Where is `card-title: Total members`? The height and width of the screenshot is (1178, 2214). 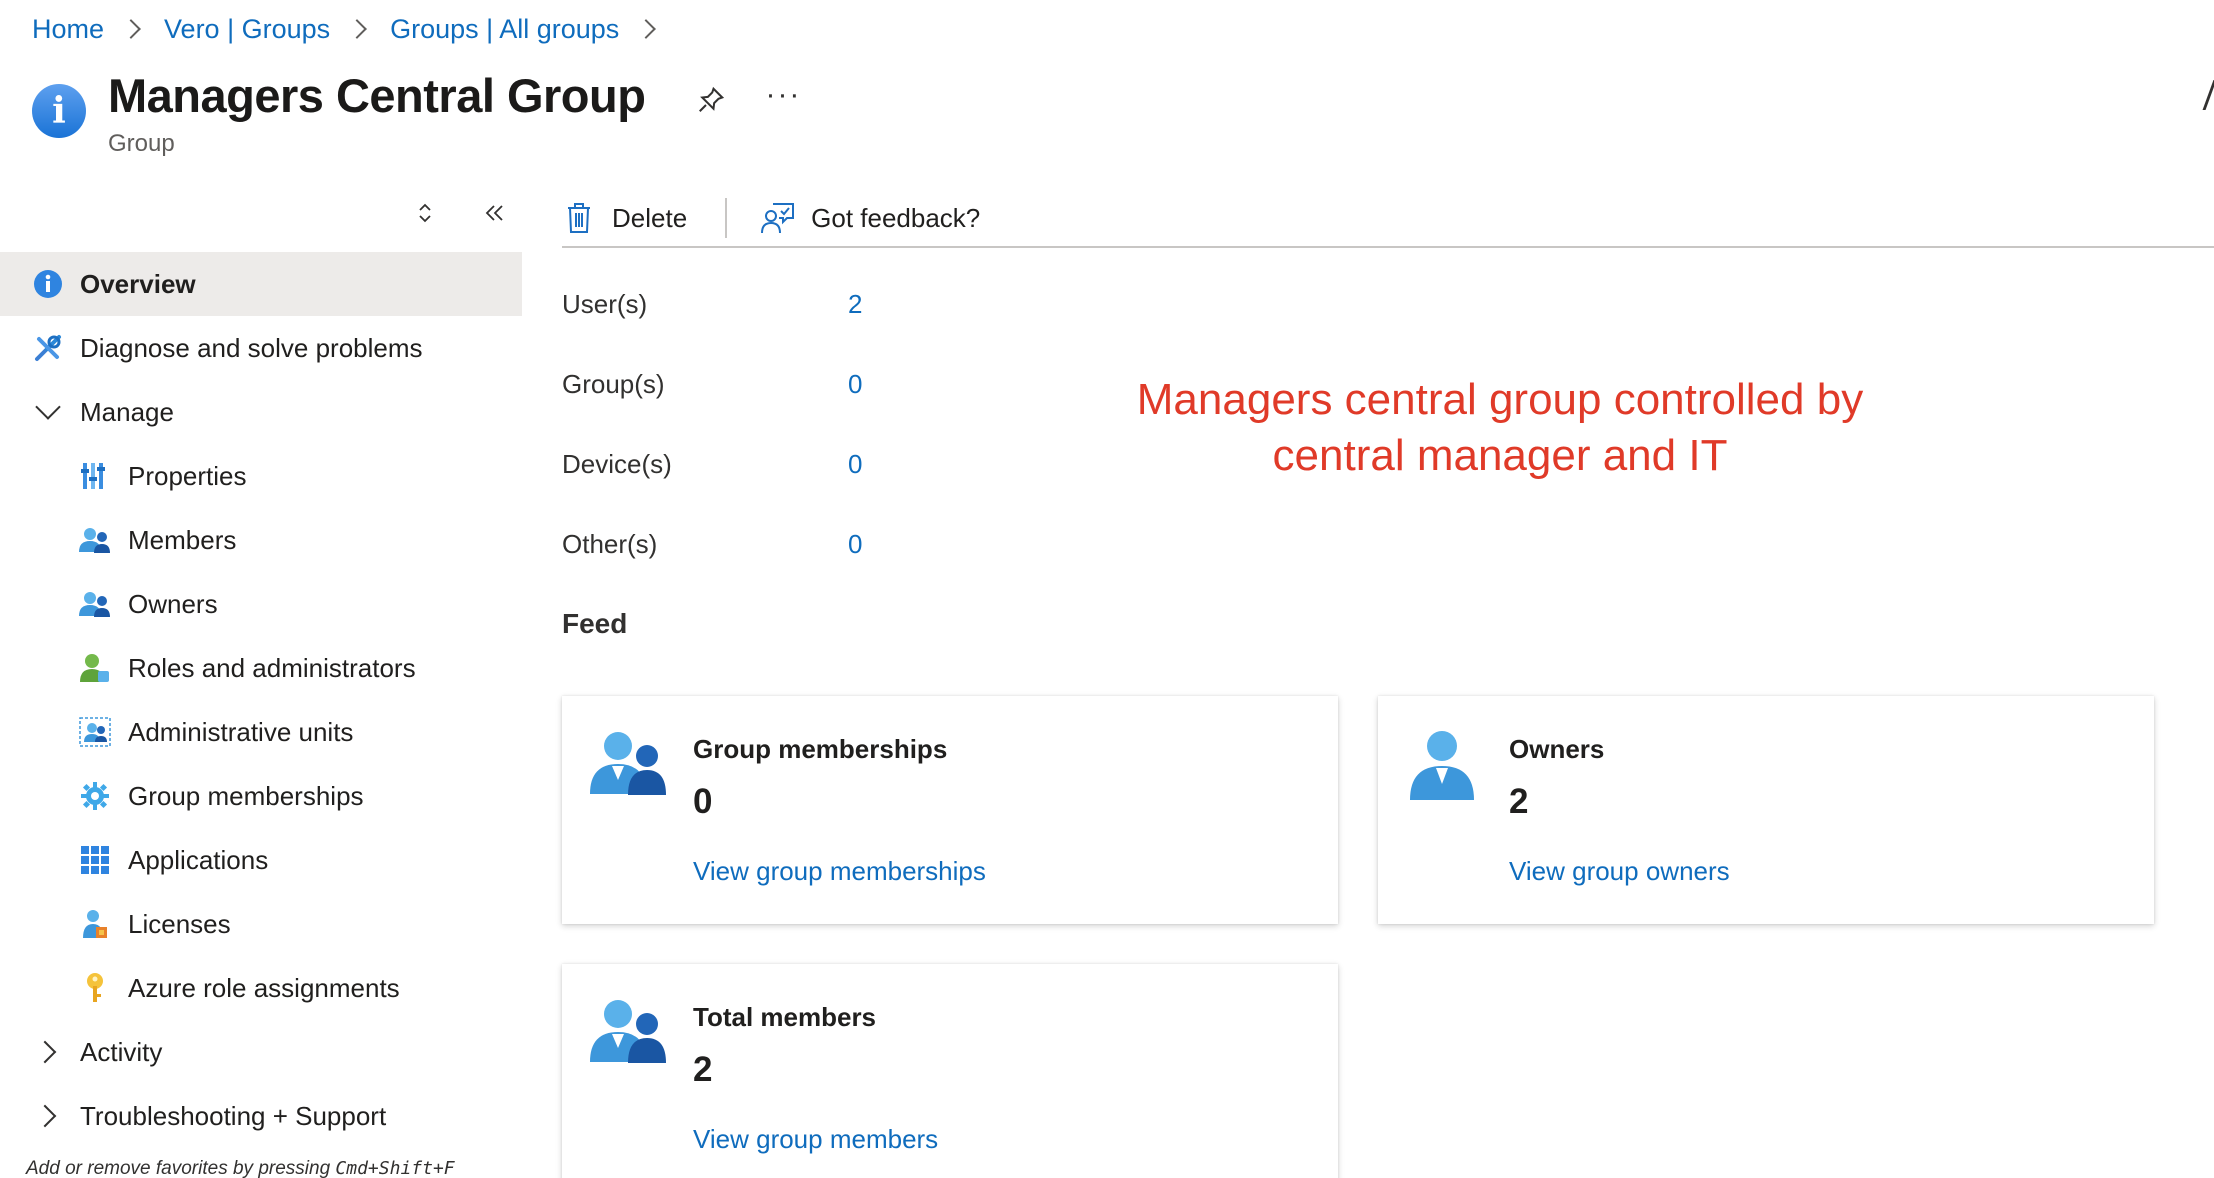 card-title: Total members is located at coordinates (785, 1017).